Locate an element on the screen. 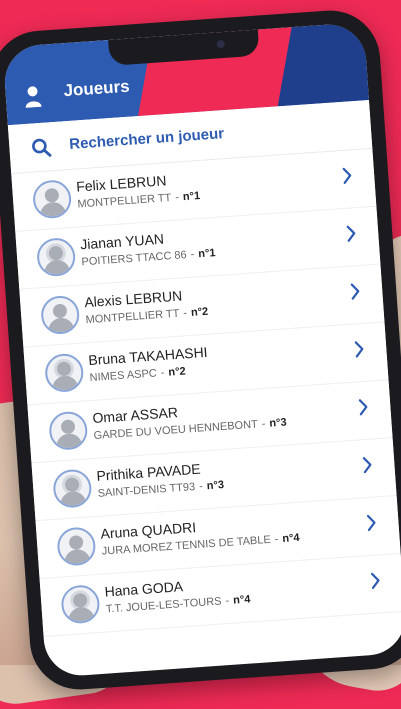  player-meta: NIMES ASPC - n°2 is located at coordinates (137, 374).